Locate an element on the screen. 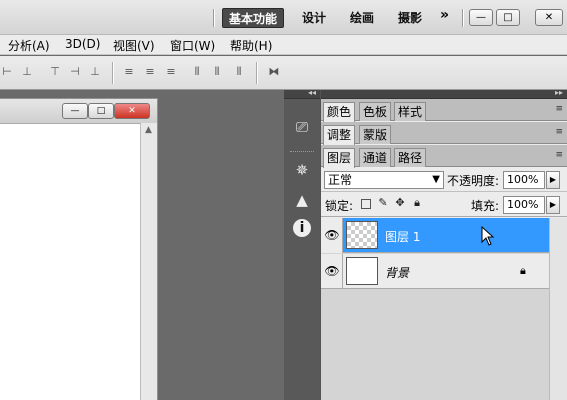  document-maximize-button: □ is located at coordinates (101, 111).